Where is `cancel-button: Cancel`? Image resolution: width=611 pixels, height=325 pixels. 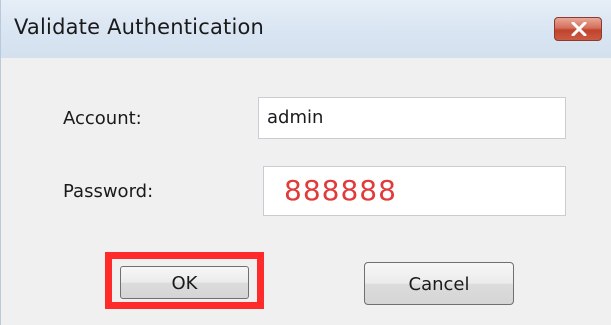
cancel-button: Cancel is located at coordinates (439, 283).